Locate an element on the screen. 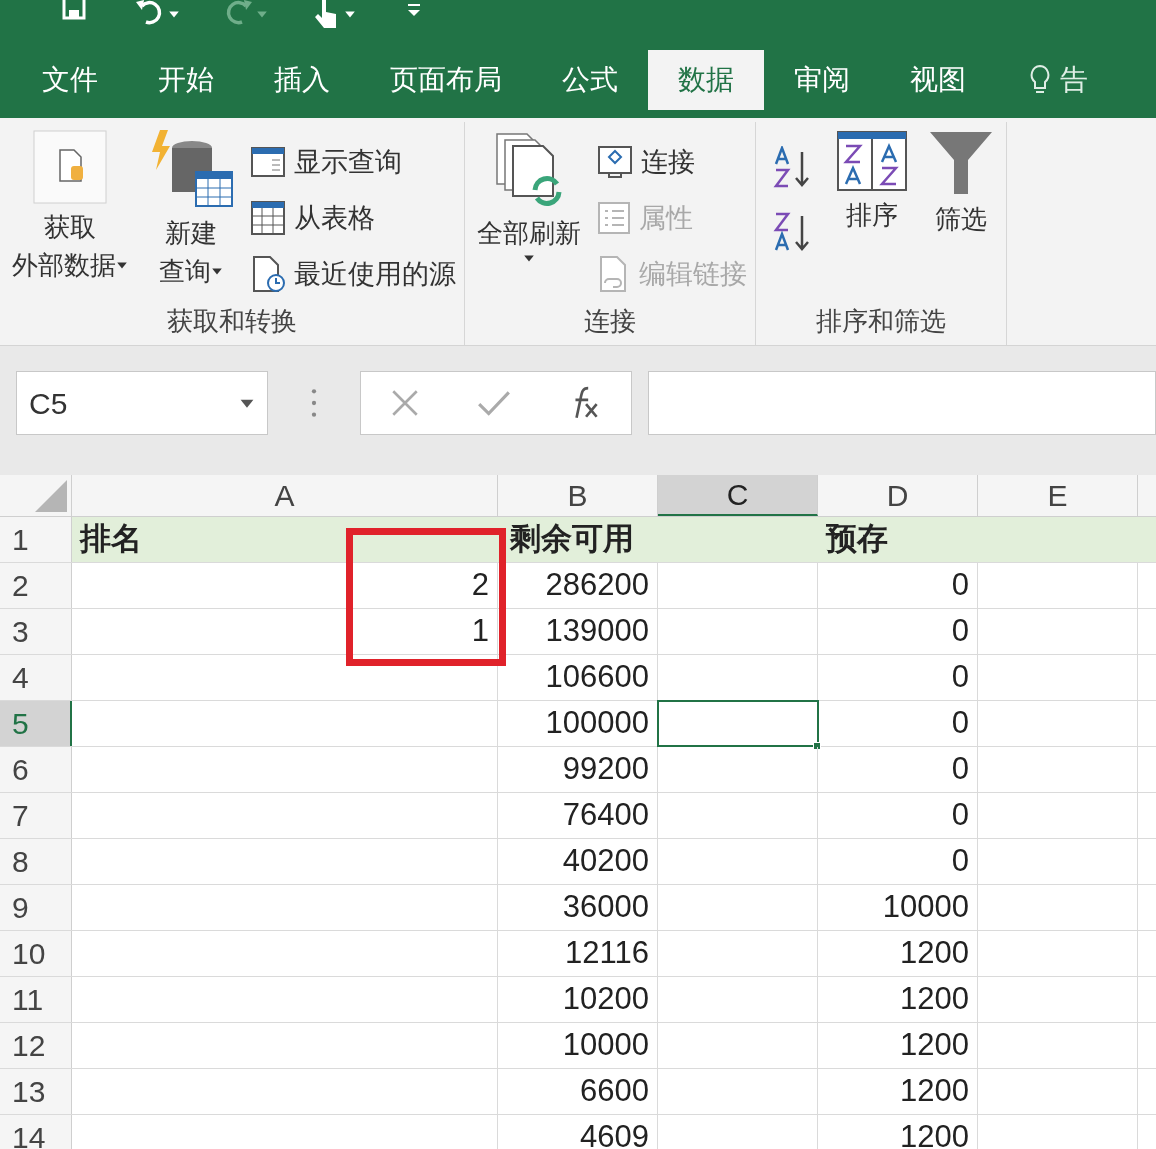 The height and width of the screenshot is (1149, 1156). table-cell-text: 286200 is located at coordinates (597, 585).